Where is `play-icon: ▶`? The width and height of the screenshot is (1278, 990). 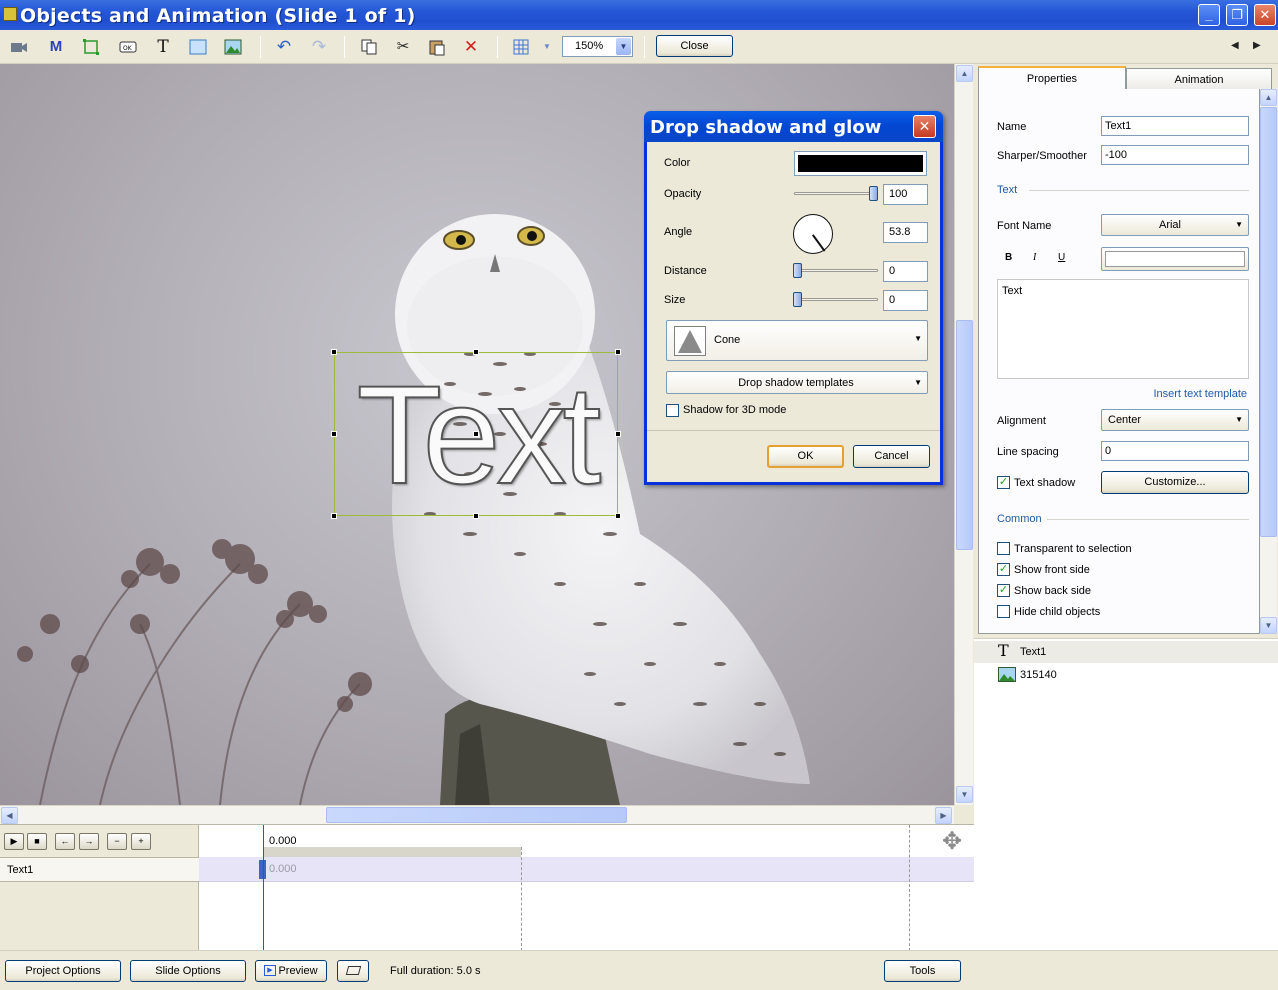
play-icon: ▶ is located at coordinates (14, 841).